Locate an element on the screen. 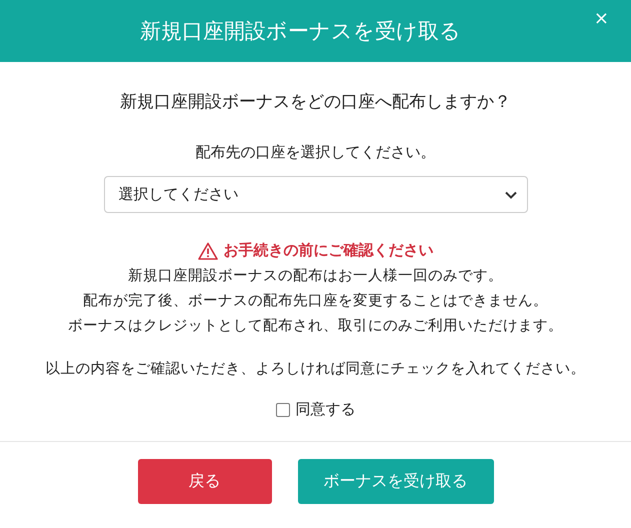  account-select: 選択してください is located at coordinates (316, 194).